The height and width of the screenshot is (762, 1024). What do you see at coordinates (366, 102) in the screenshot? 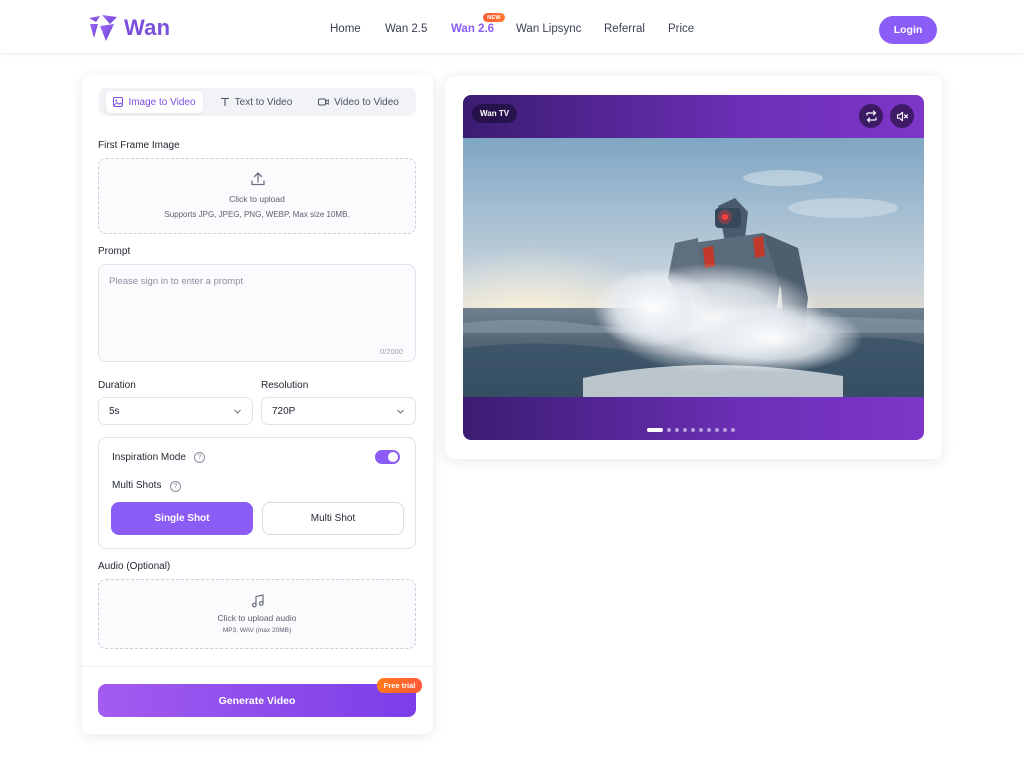
I see `tab-label: Video to Video` at bounding box center [366, 102].